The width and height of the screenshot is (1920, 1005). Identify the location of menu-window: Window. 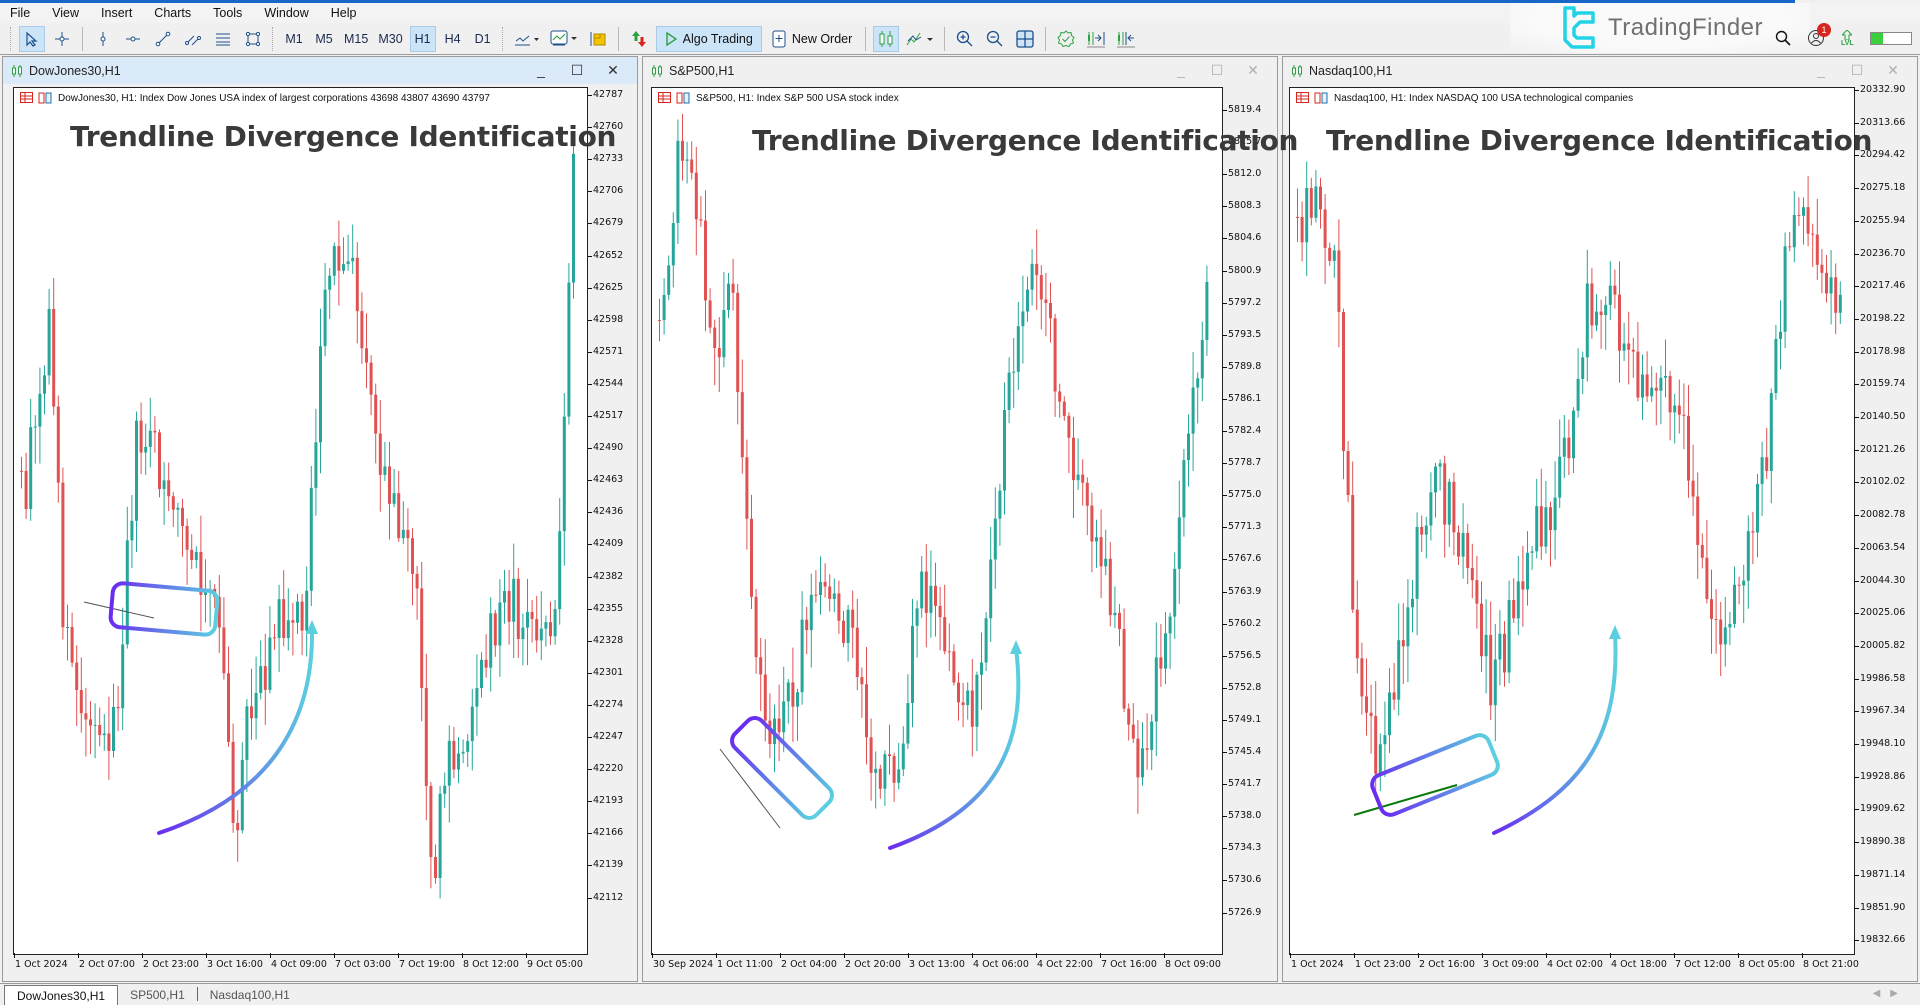
(287, 13).